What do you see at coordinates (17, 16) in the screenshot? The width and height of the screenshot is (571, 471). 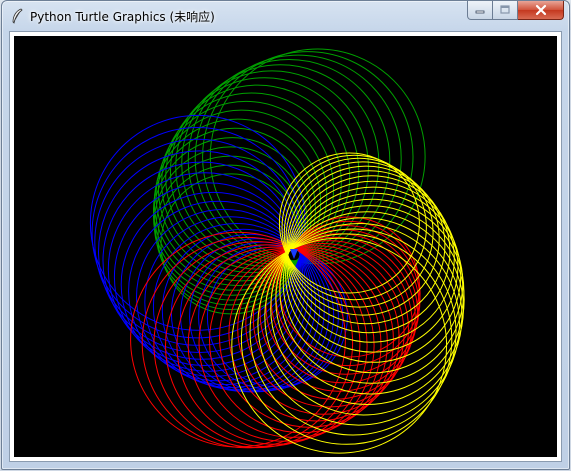 I see `feather-icon` at bounding box center [17, 16].